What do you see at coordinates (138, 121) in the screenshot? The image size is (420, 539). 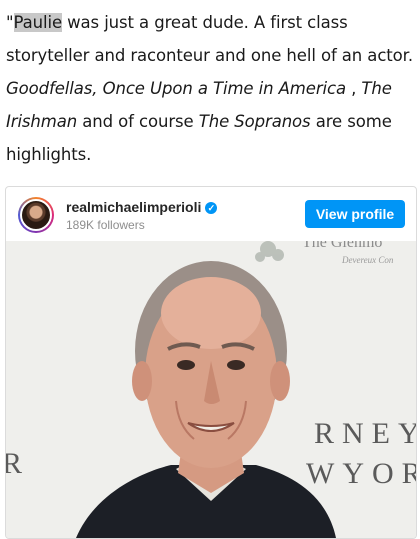 I see `text-run: and of course` at bounding box center [138, 121].